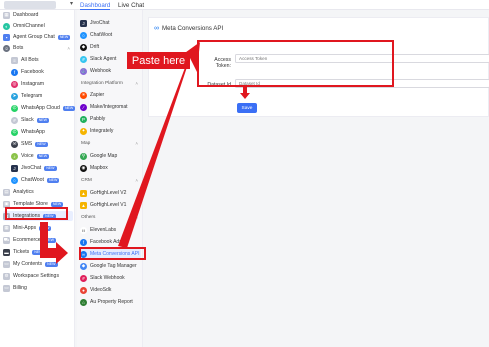 Image resolution: width=489 pixels, height=347 pixels. I want to click on subpanel-item-gohighlevel-v2: ▲ GoHighLevel V2, so click(110, 193).